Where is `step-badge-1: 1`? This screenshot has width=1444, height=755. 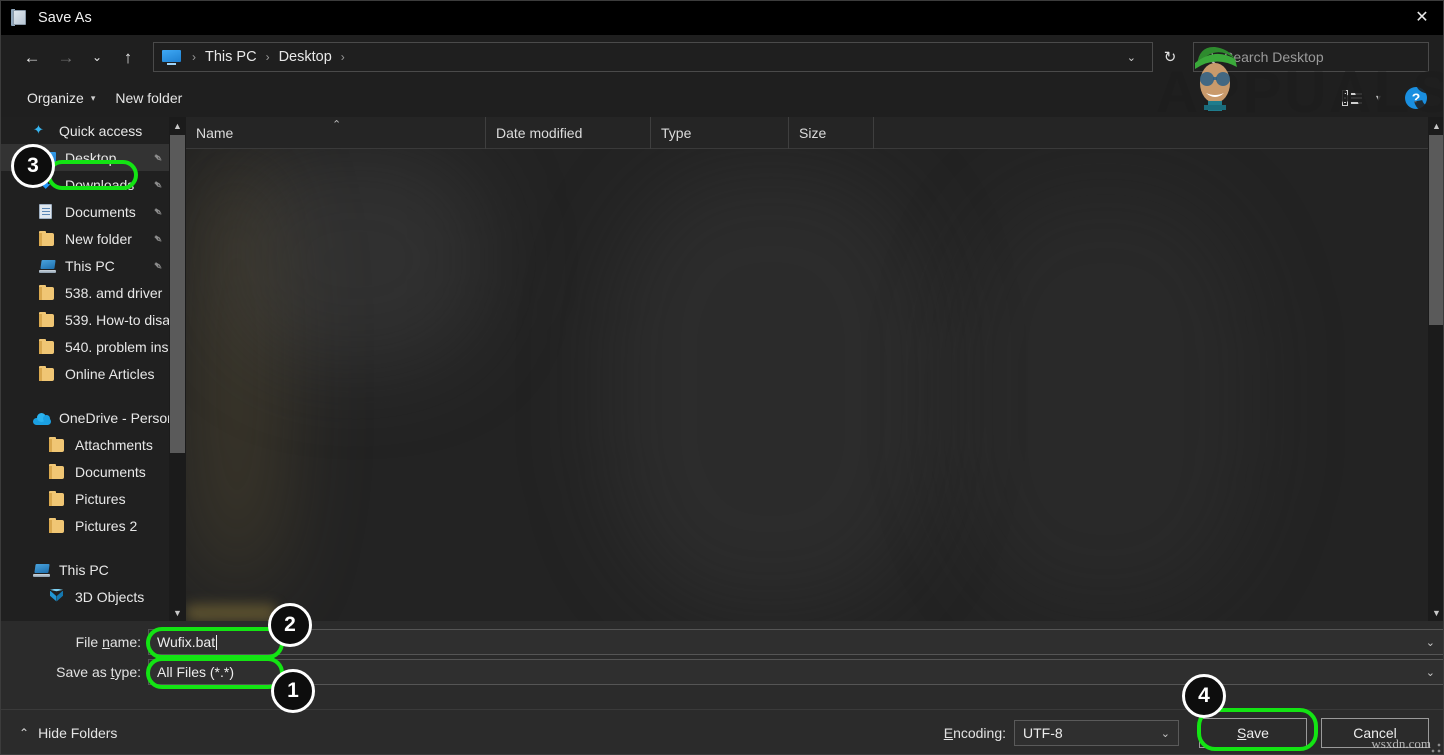
step-badge-1: 1 is located at coordinates (293, 691).